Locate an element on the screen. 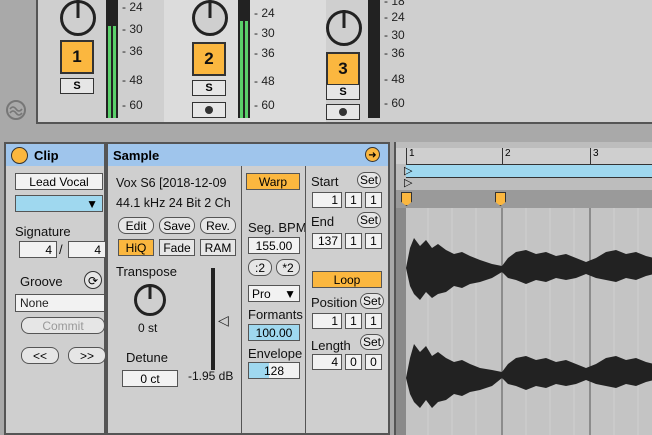 The image size is (652, 435). groove-hotswap-icon: ⟳ is located at coordinates (93, 280).